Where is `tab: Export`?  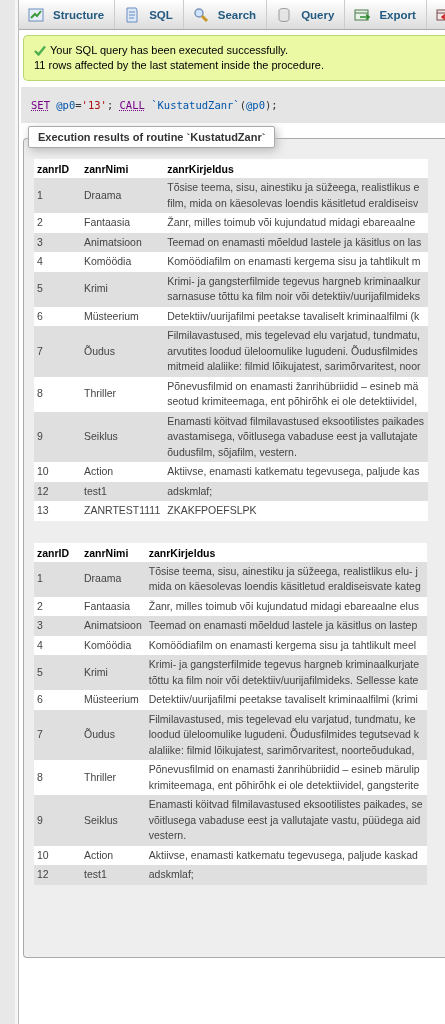 tab: Export is located at coordinates (386, 14).